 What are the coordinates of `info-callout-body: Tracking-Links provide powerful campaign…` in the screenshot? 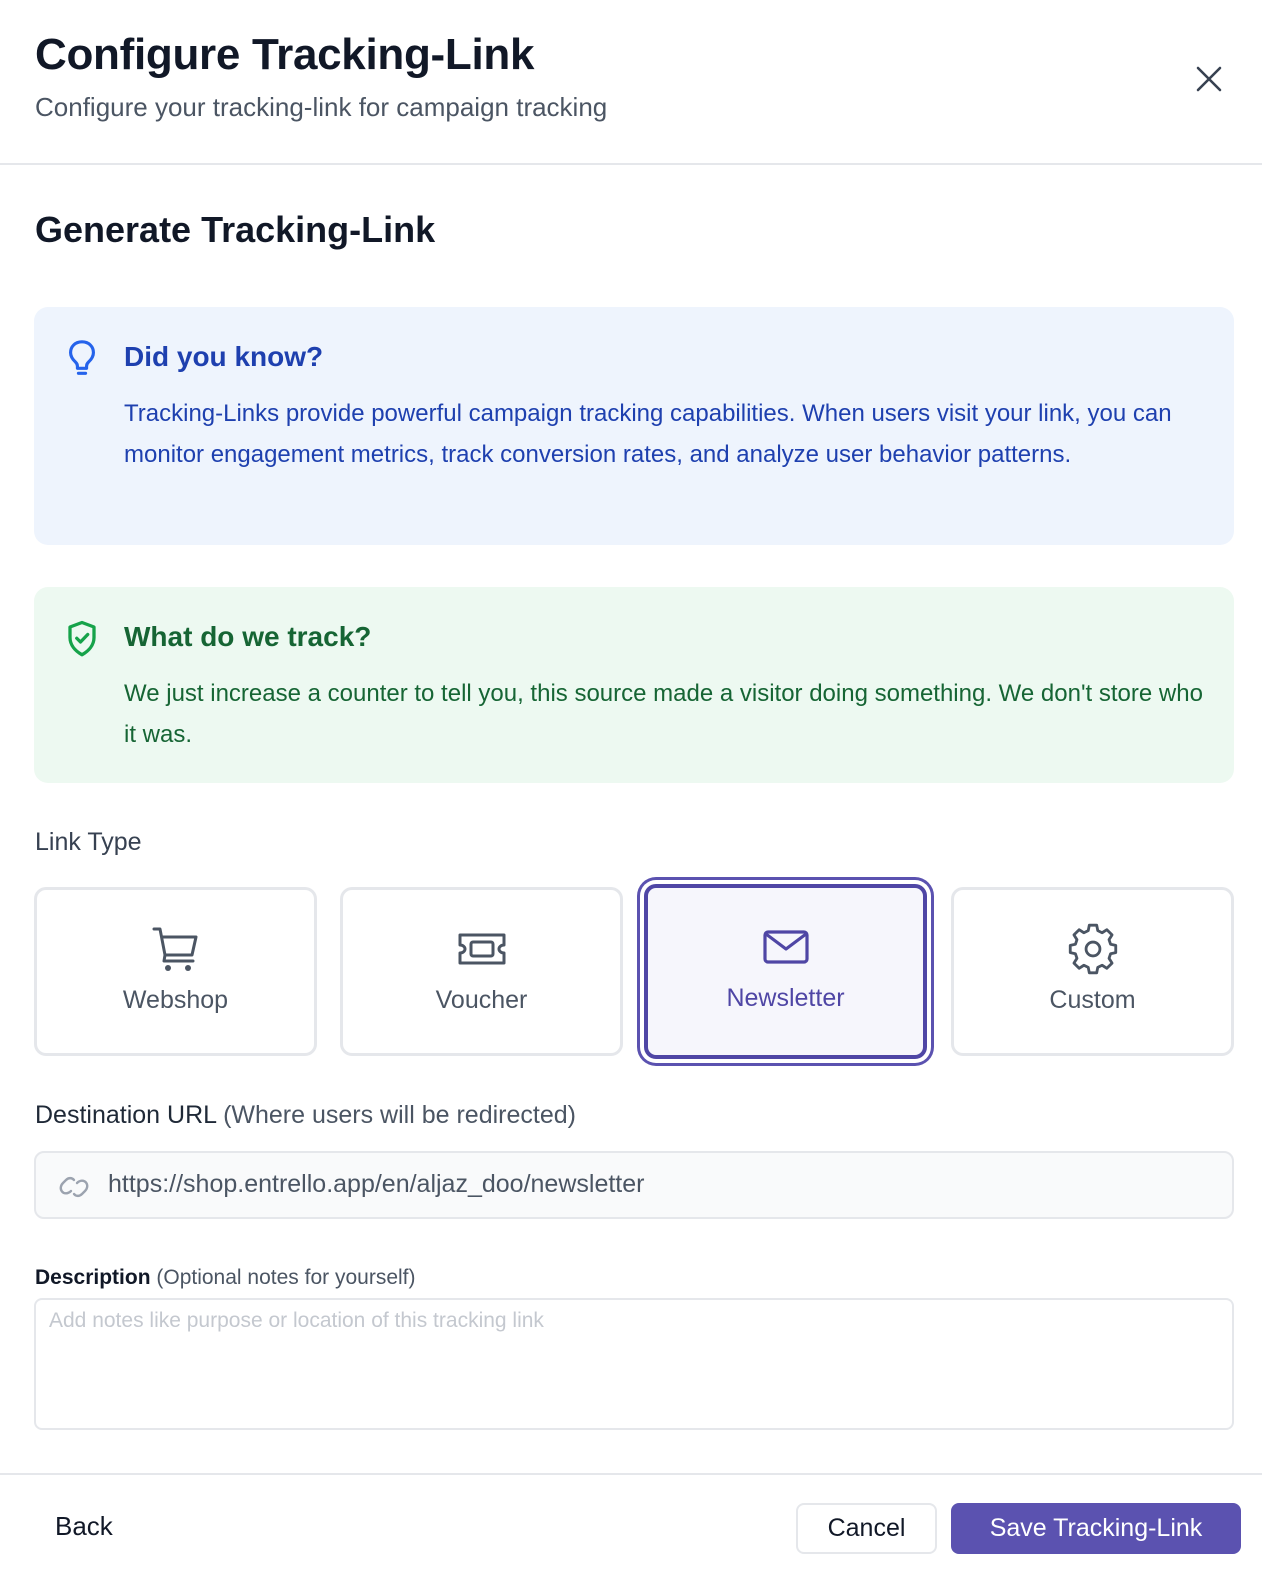 It's located at (648, 434).